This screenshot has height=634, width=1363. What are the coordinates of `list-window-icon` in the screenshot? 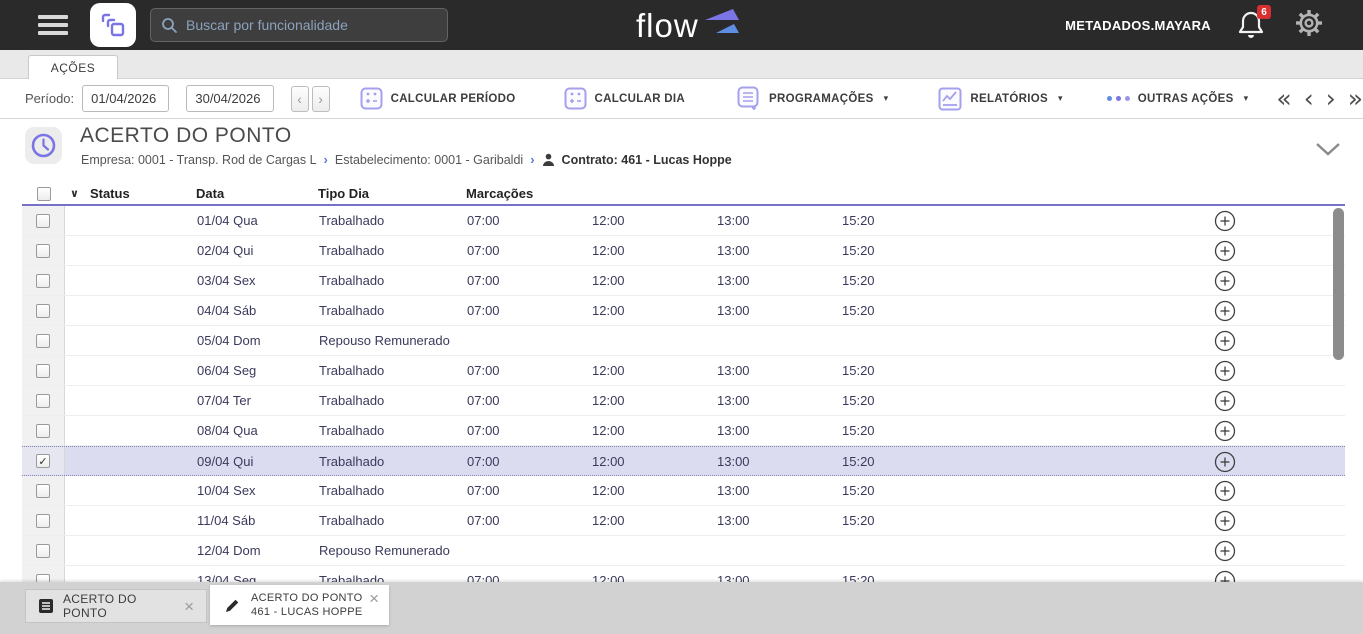 It's located at (46, 606).